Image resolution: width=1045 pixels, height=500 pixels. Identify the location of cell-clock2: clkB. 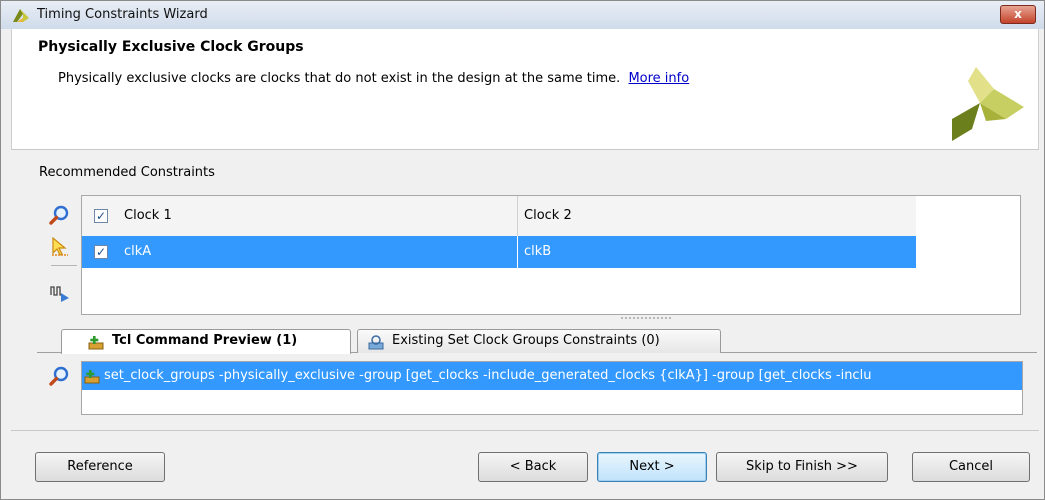
(538, 251).